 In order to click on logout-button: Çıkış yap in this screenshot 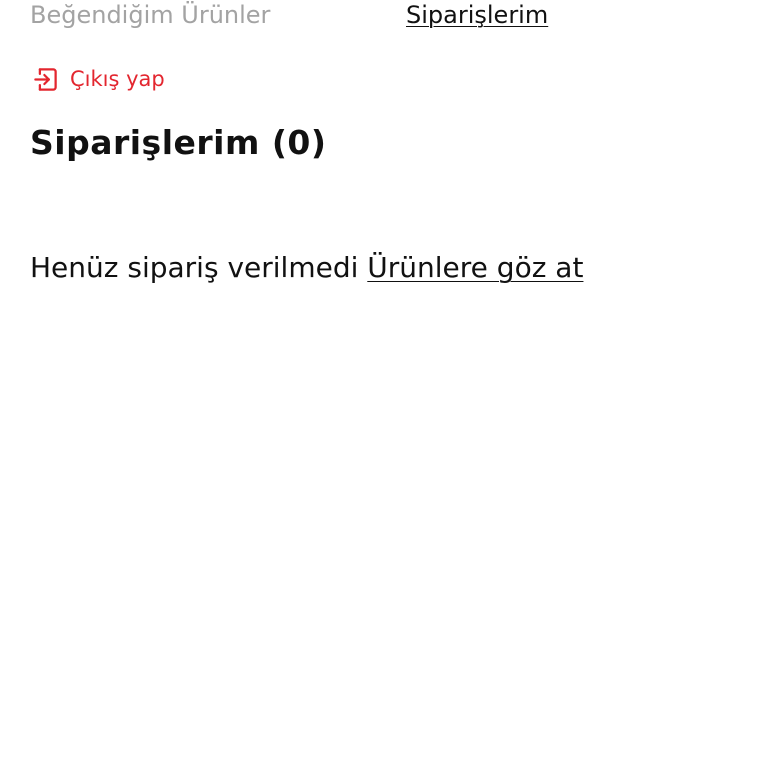, I will do `click(98, 79)`.